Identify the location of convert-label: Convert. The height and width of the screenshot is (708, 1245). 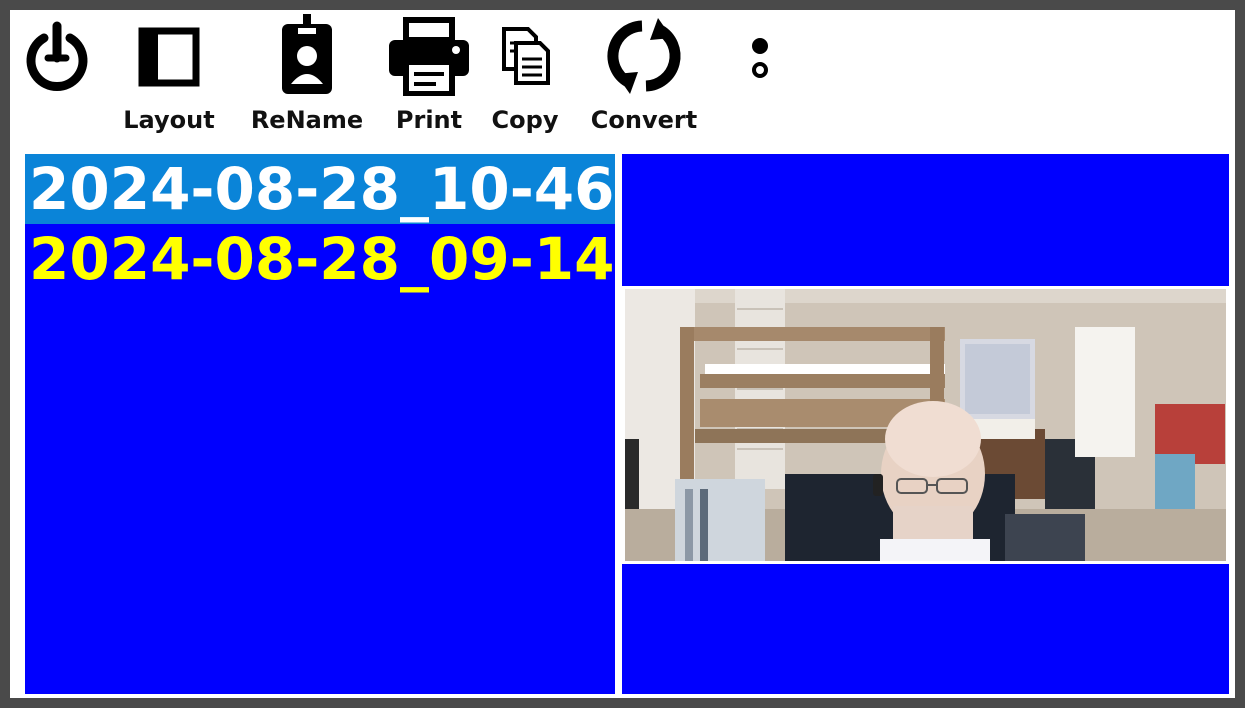
(644, 120).